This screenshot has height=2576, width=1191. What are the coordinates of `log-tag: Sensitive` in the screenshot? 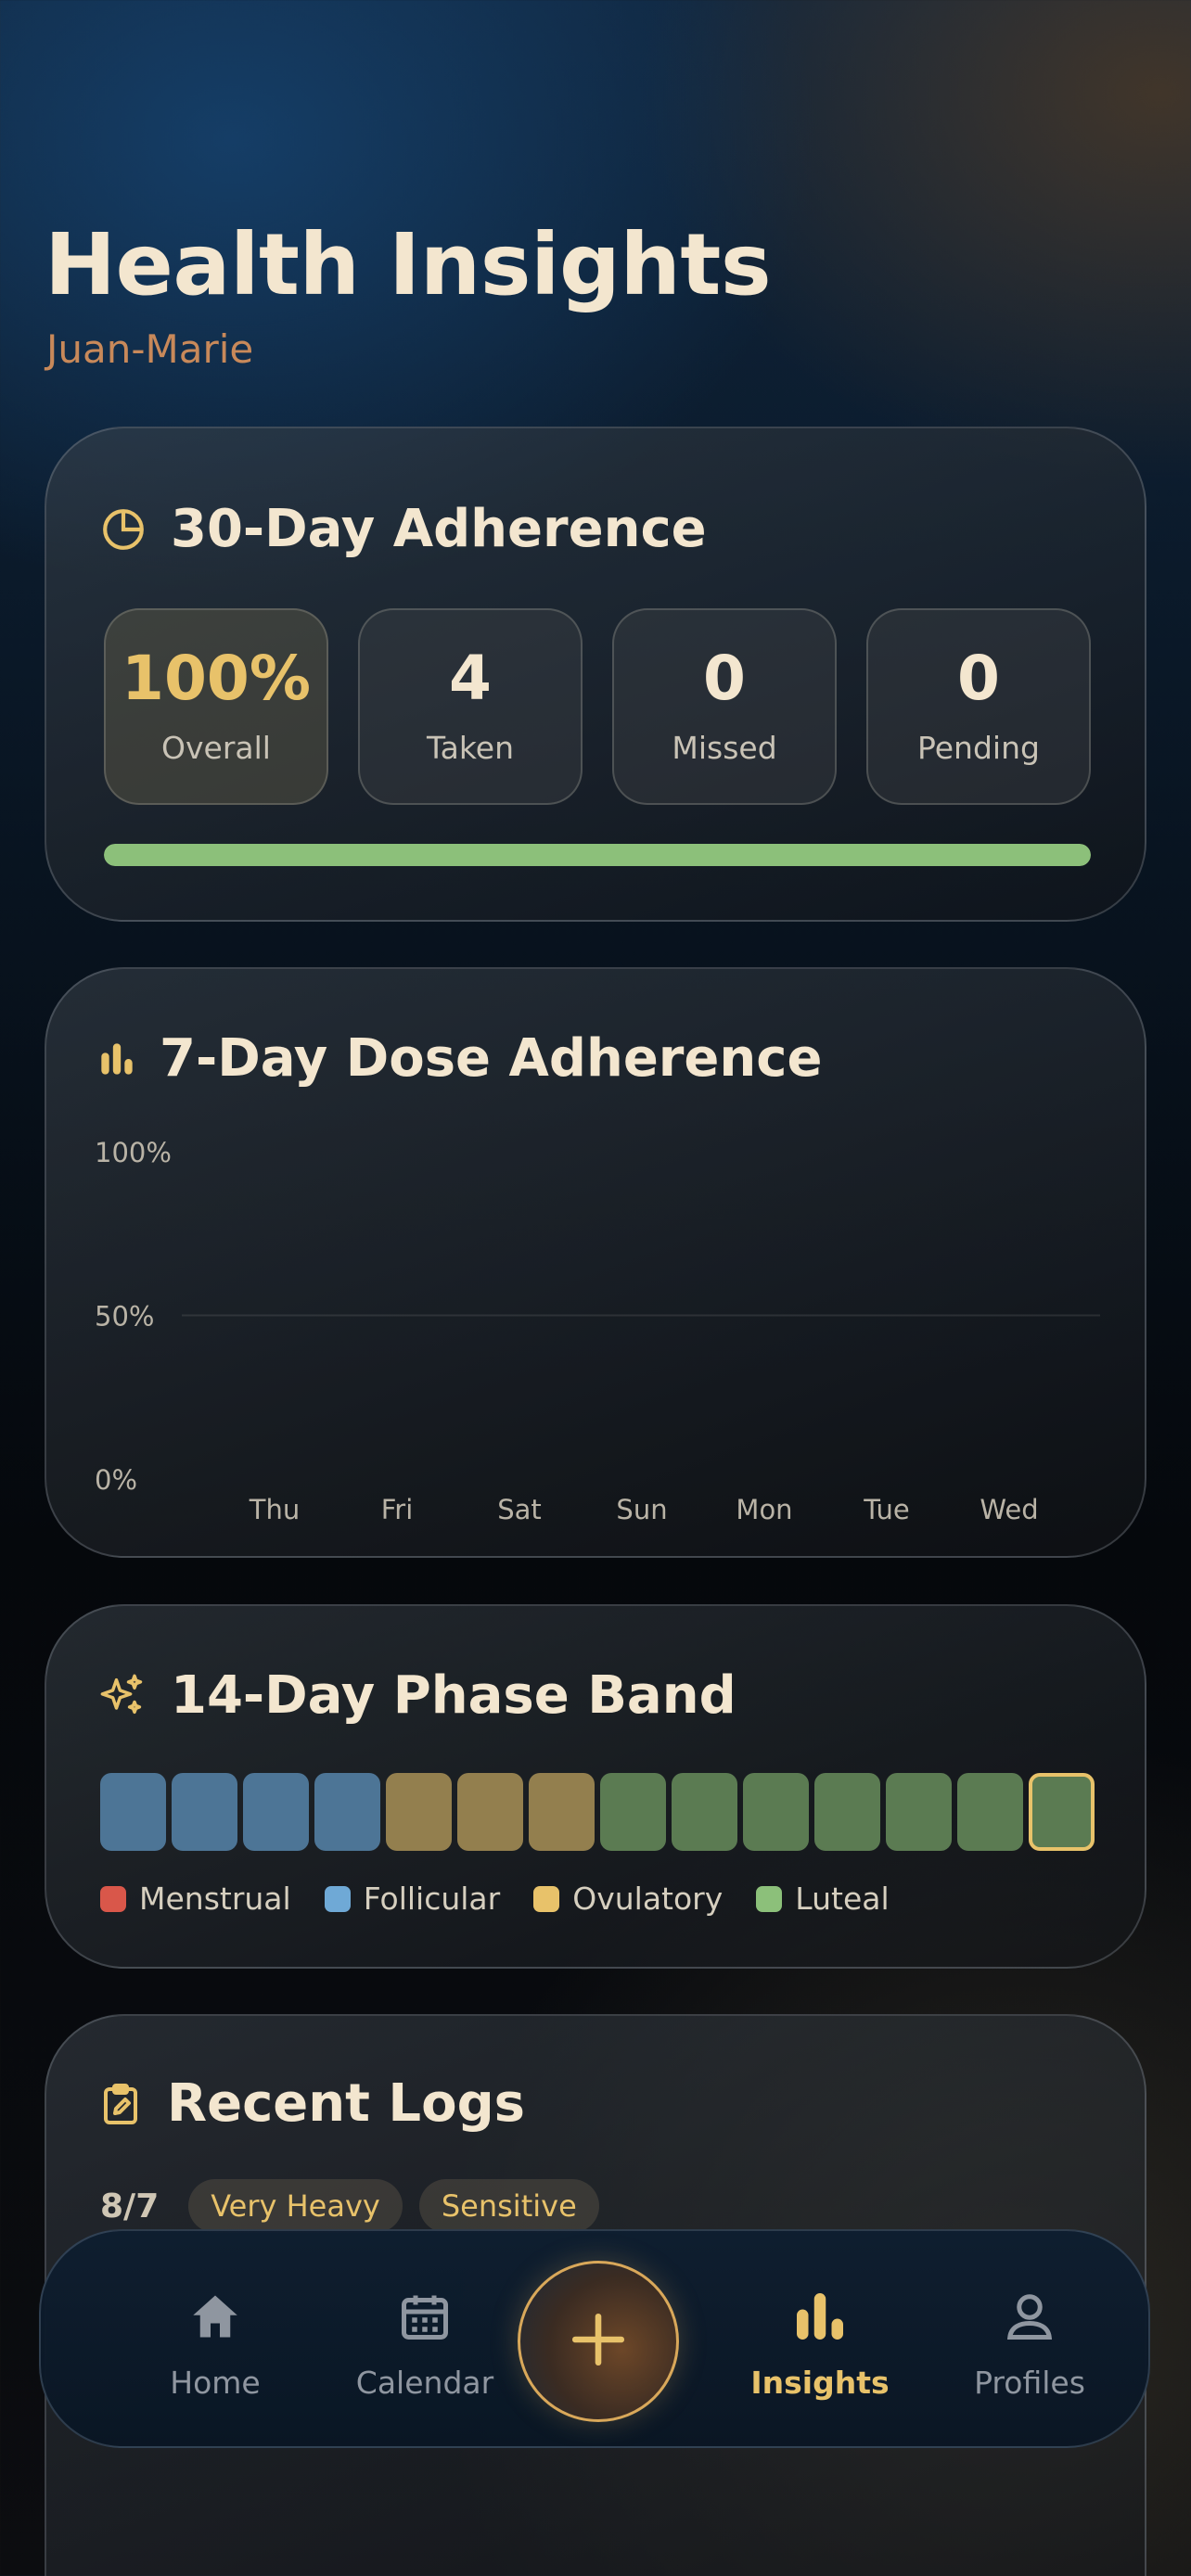 It's located at (508, 2206).